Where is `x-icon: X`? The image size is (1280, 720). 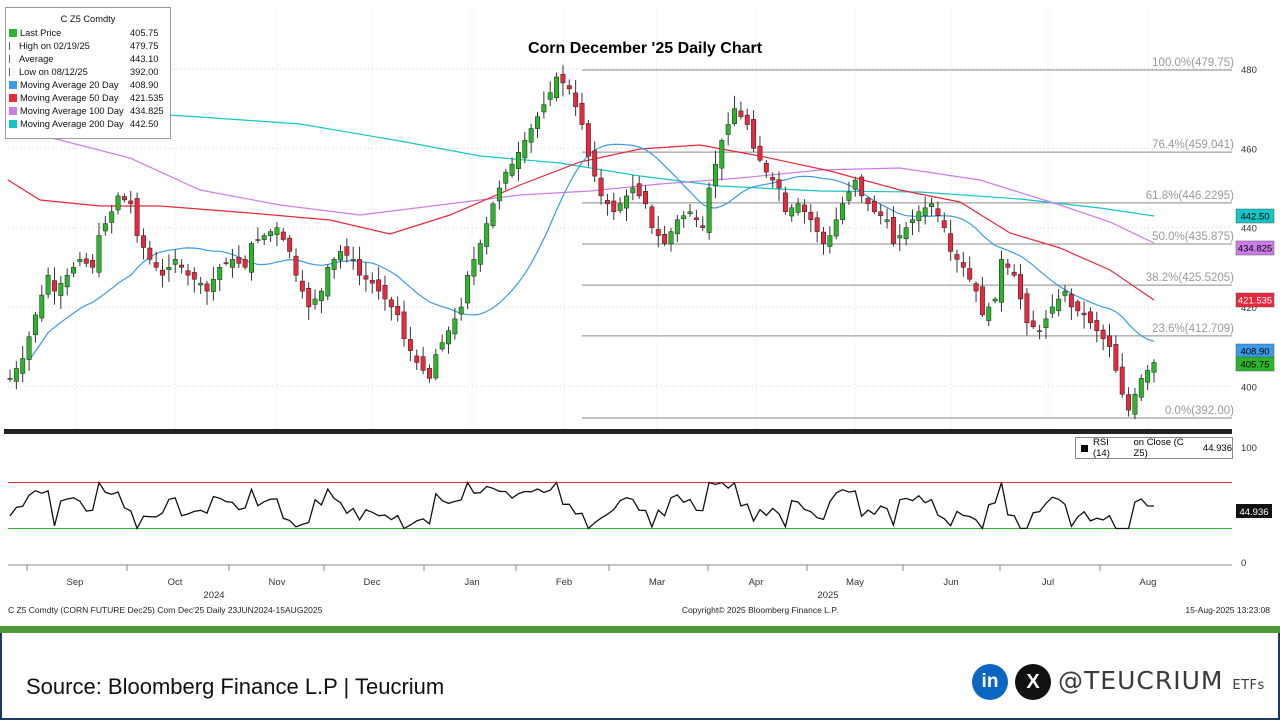 x-icon: X is located at coordinates (1033, 682).